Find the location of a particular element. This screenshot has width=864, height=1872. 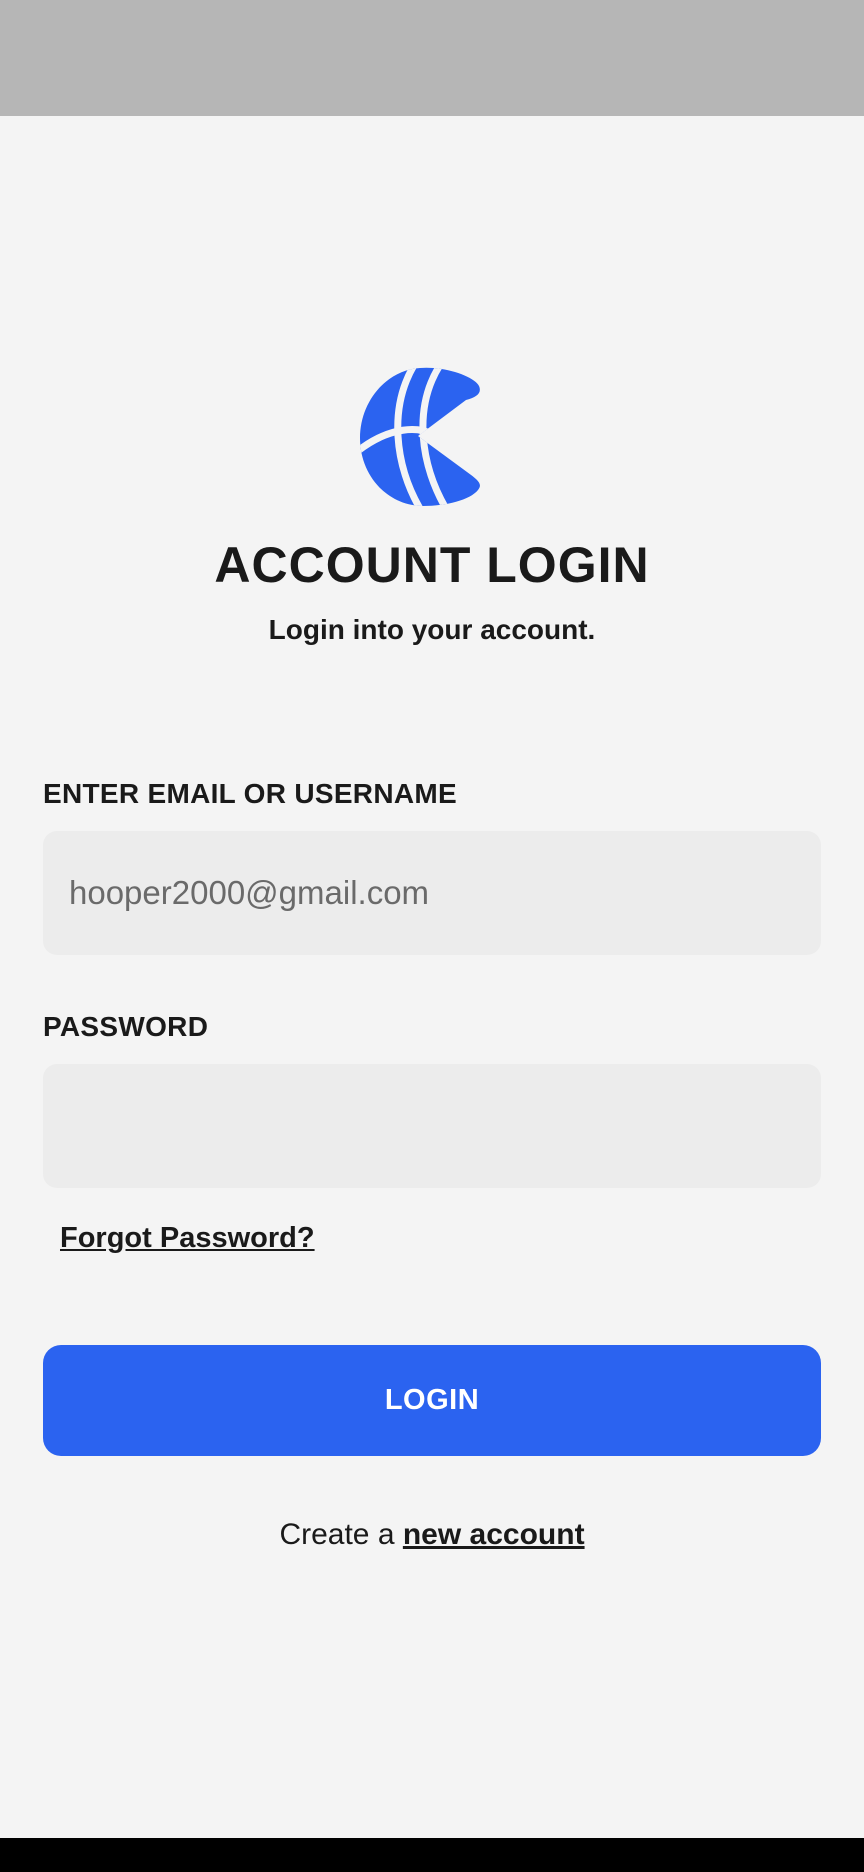

email-field is located at coordinates (432, 893).